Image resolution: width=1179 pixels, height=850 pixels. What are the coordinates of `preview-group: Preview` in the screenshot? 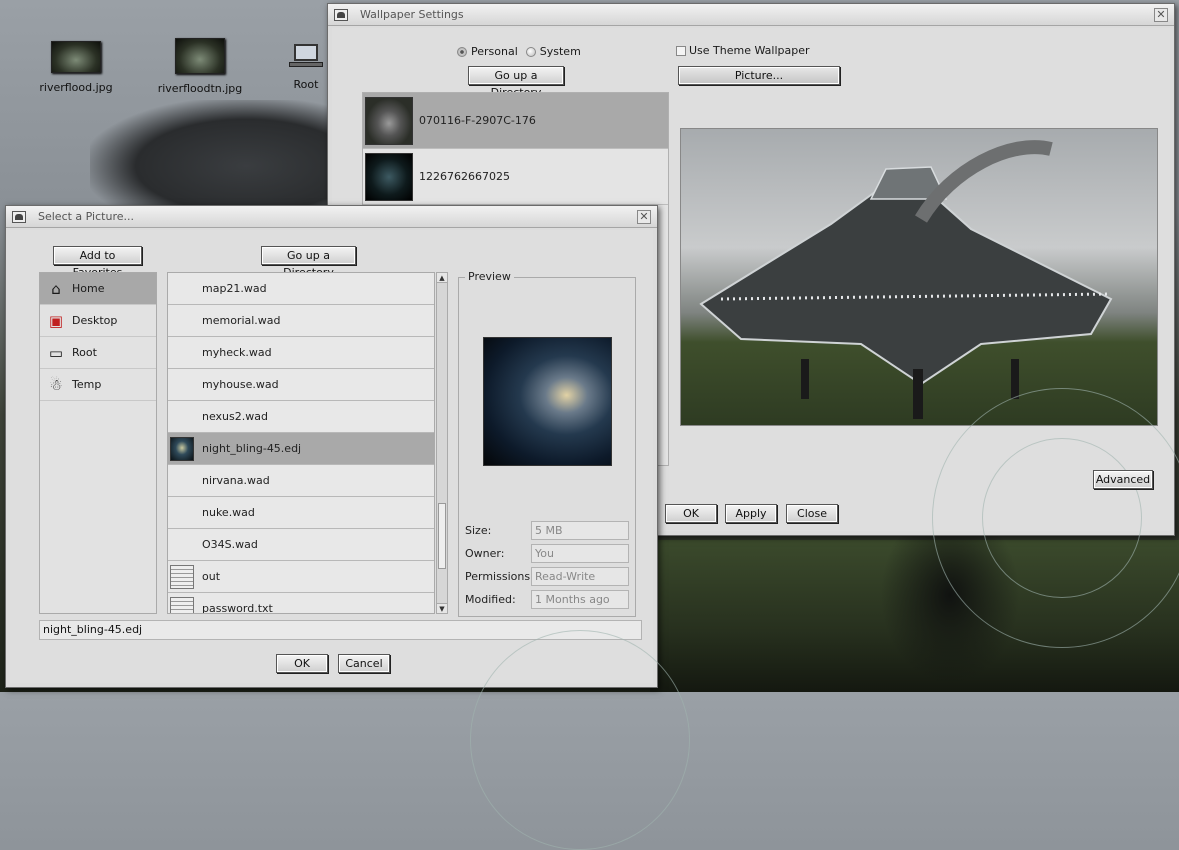 It's located at (547, 443).